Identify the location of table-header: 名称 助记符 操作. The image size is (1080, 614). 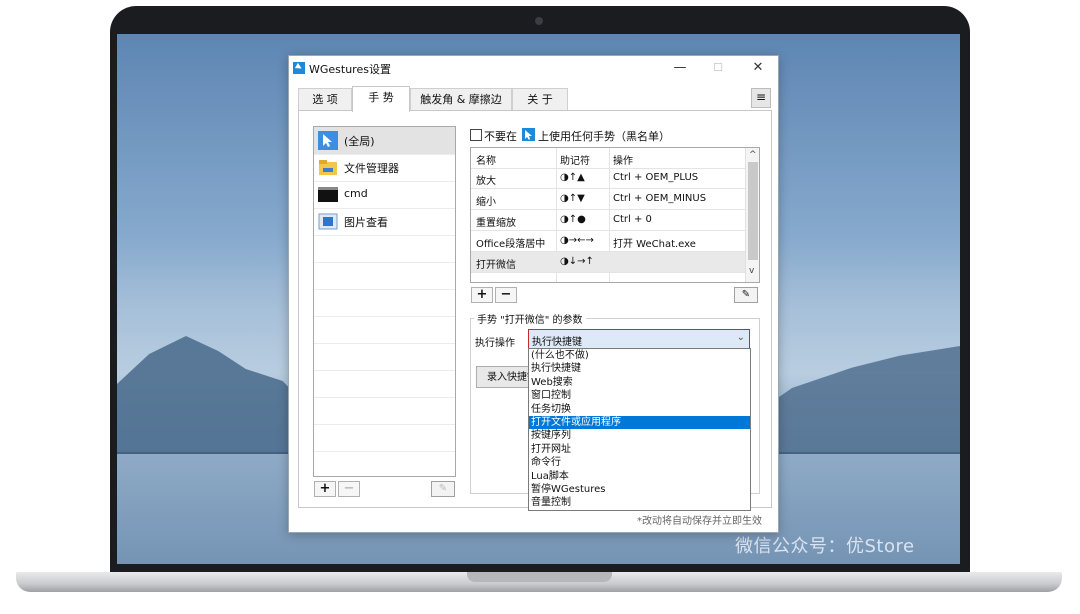
(608, 158).